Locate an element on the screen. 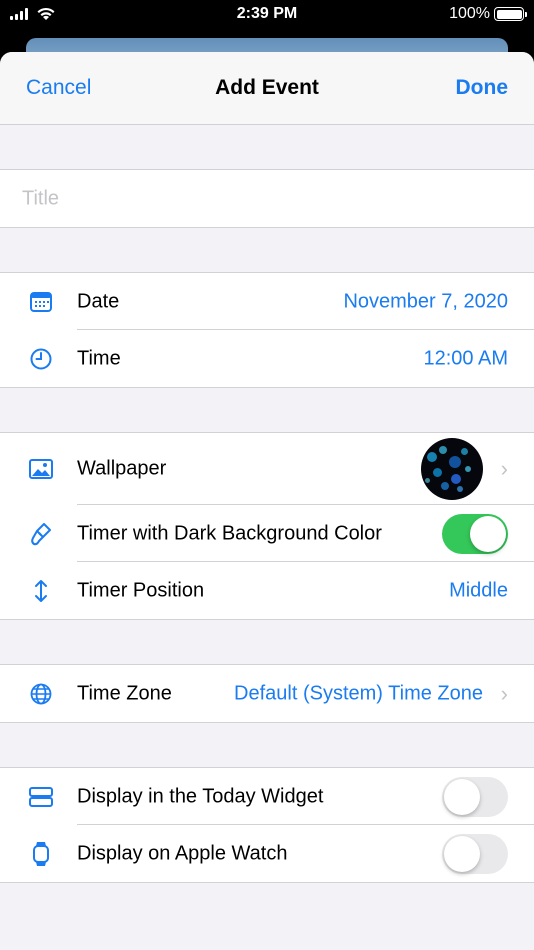 The image size is (534, 950). timer-position-value: Middle is located at coordinates (478, 590).